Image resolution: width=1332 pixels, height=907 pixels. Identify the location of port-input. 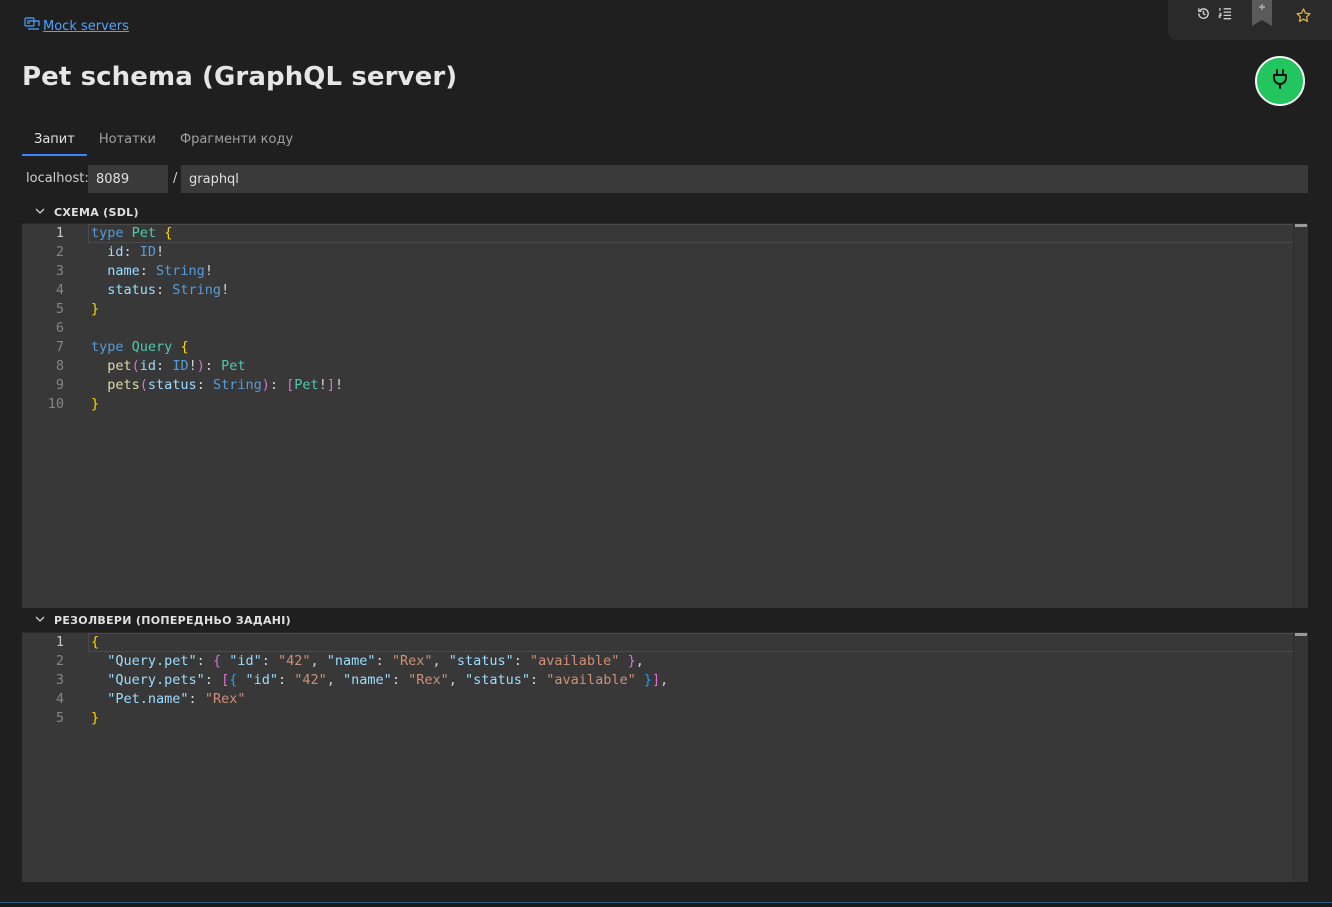
(128, 179).